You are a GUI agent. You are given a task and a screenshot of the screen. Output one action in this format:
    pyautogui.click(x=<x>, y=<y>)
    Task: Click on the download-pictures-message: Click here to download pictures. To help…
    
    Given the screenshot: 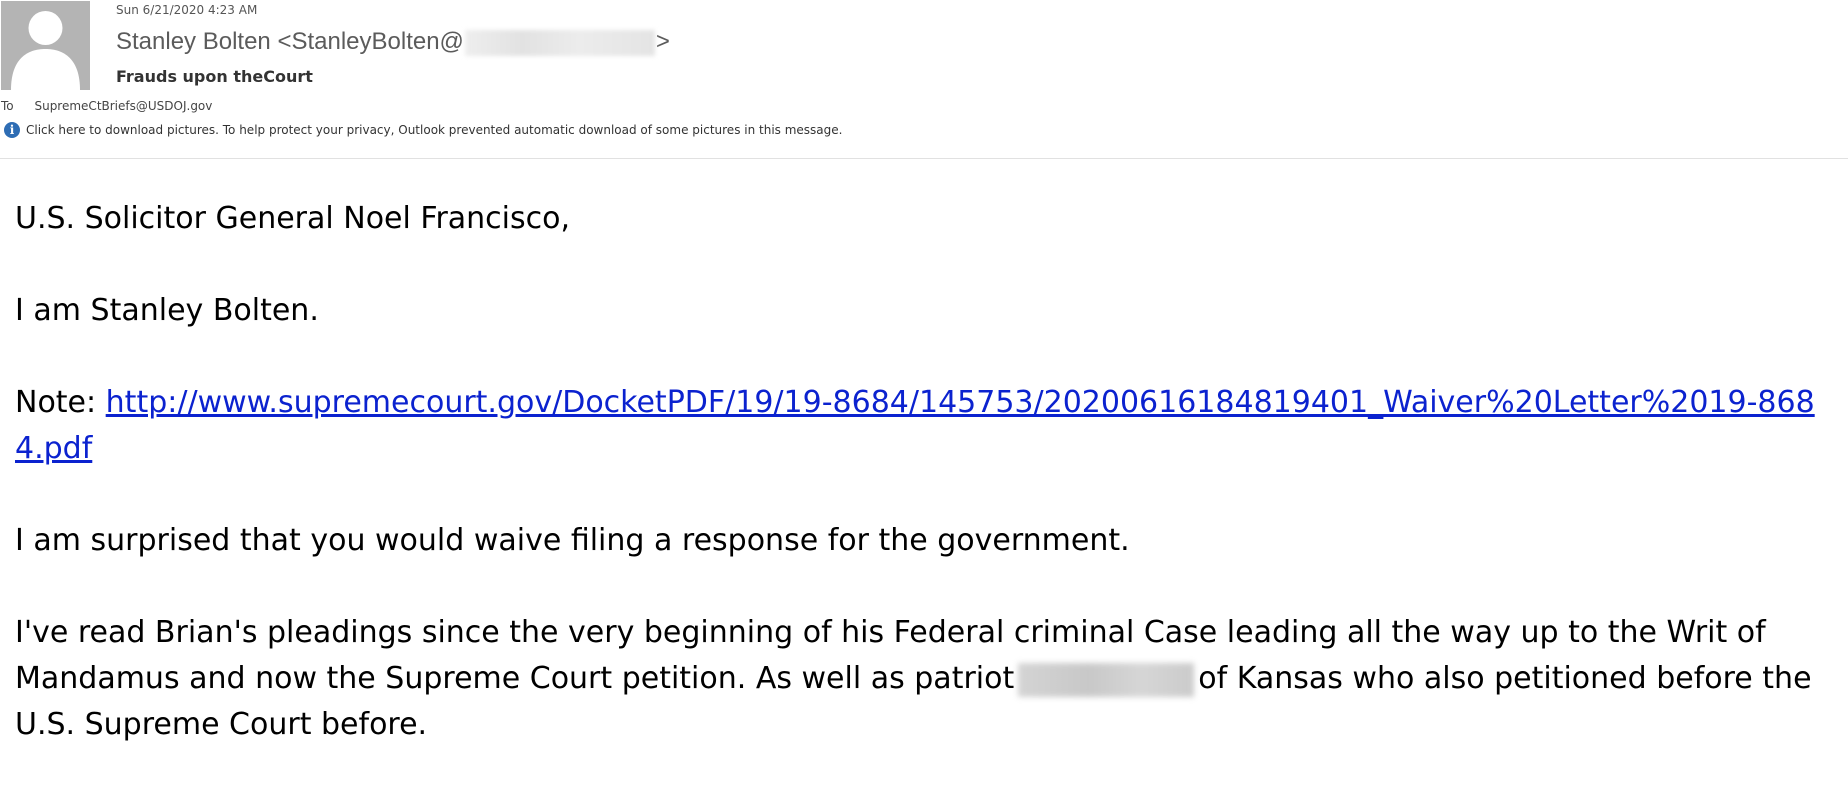 What is the action you would take?
    pyautogui.click(x=434, y=130)
    